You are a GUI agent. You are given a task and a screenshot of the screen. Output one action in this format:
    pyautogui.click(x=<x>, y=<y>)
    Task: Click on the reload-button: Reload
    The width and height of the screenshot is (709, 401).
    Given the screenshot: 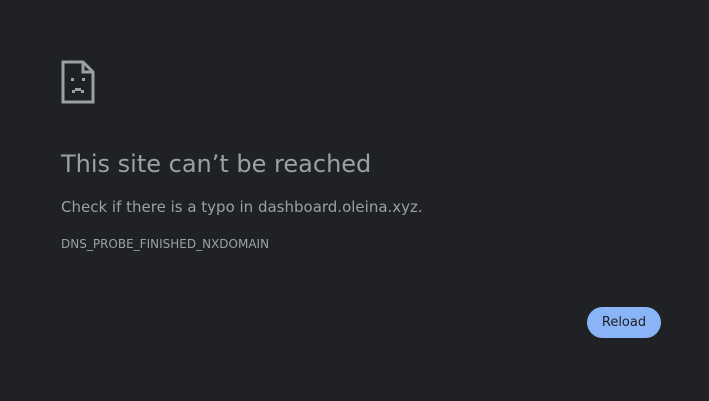 What is the action you would take?
    pyautogui.click(x=624, y=322)
    